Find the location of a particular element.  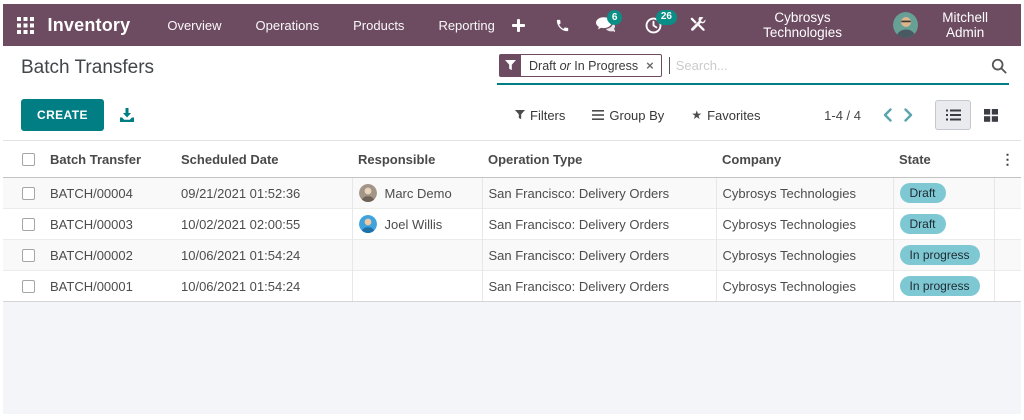

responsible-name: Joel Willis is located at coordinates (413, 224).